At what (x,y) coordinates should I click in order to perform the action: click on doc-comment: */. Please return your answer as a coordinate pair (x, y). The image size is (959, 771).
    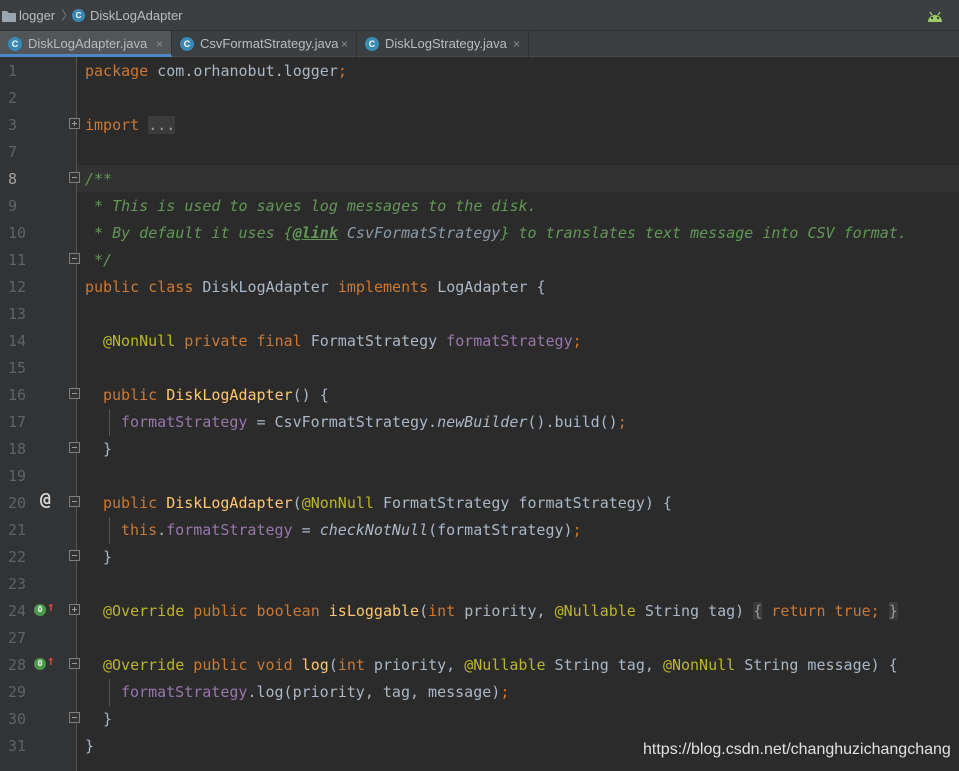
    Looking at the image, I should click on (99, 260).